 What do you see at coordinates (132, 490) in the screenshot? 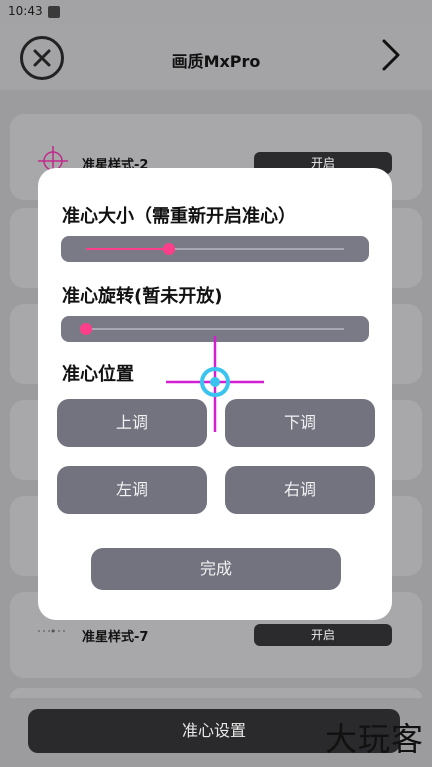
I see `move-left-button: 左调` at bounding box center [132, 490].